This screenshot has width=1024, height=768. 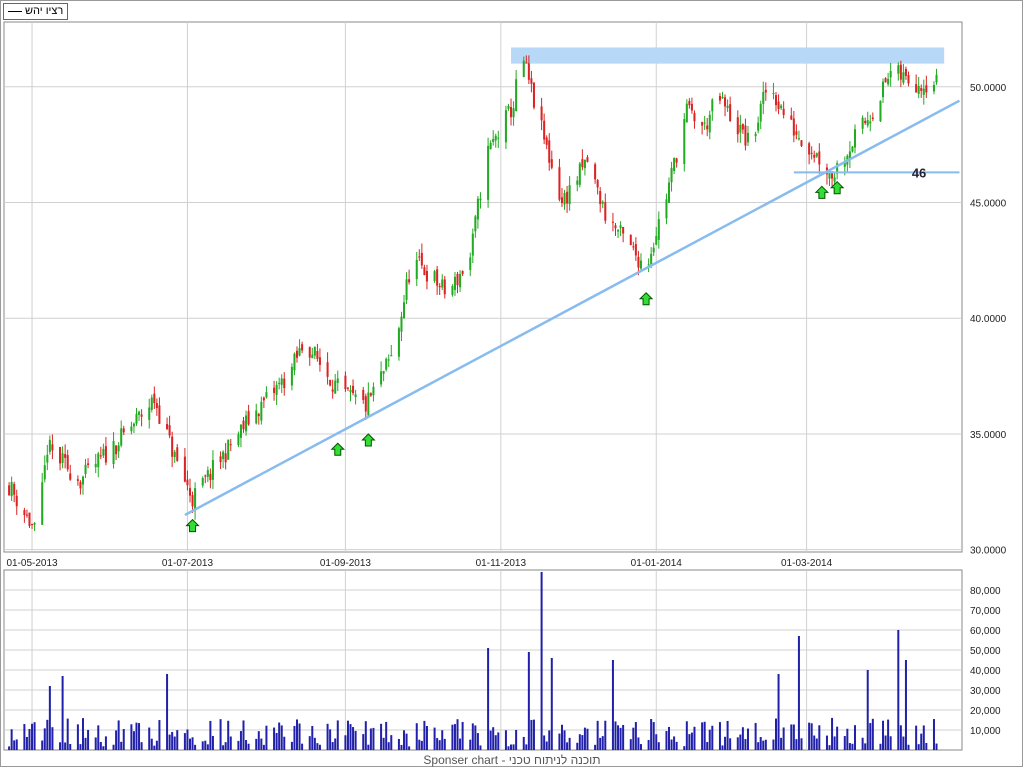 I want to click on volume-tick-label: 40,000, so click(x=985, y=671).